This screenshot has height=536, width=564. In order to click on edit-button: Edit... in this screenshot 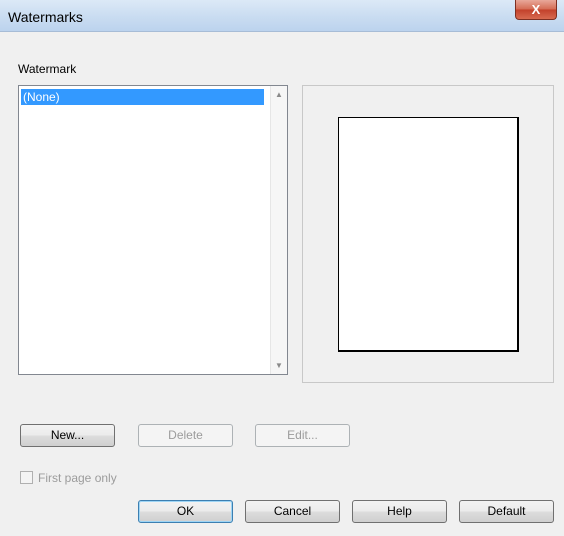, I will do `click(302, 435)`.